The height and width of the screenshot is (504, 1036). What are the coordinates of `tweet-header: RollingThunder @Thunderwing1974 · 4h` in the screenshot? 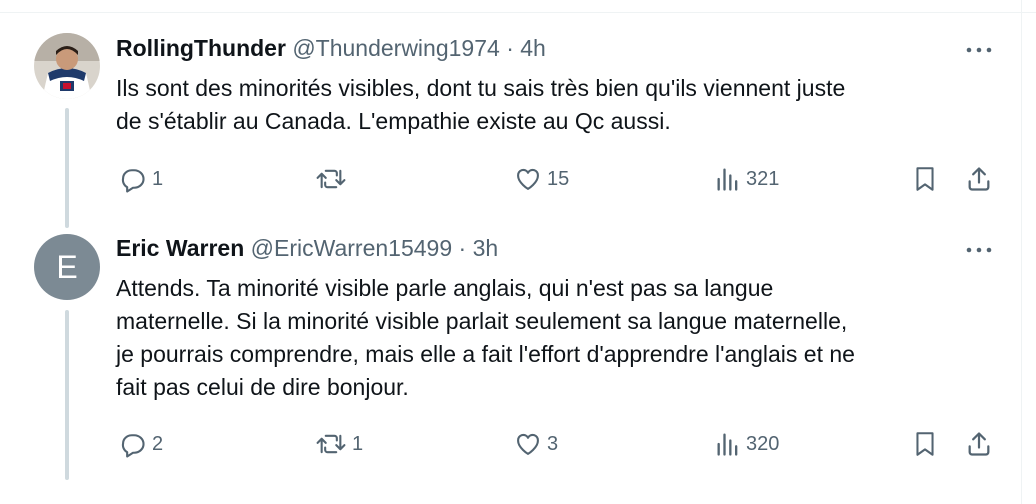 It's located at (331, 48).